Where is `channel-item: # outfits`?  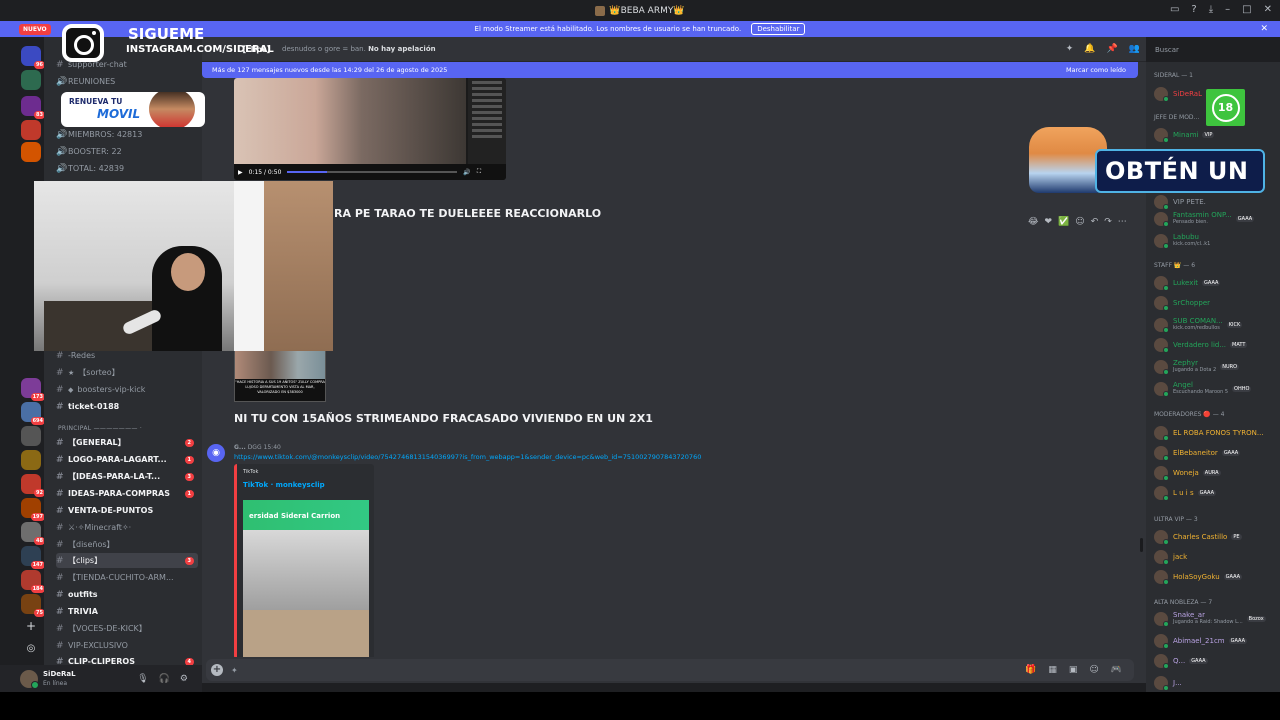
channel-item: # outfits is located at coordinates (127, 594).